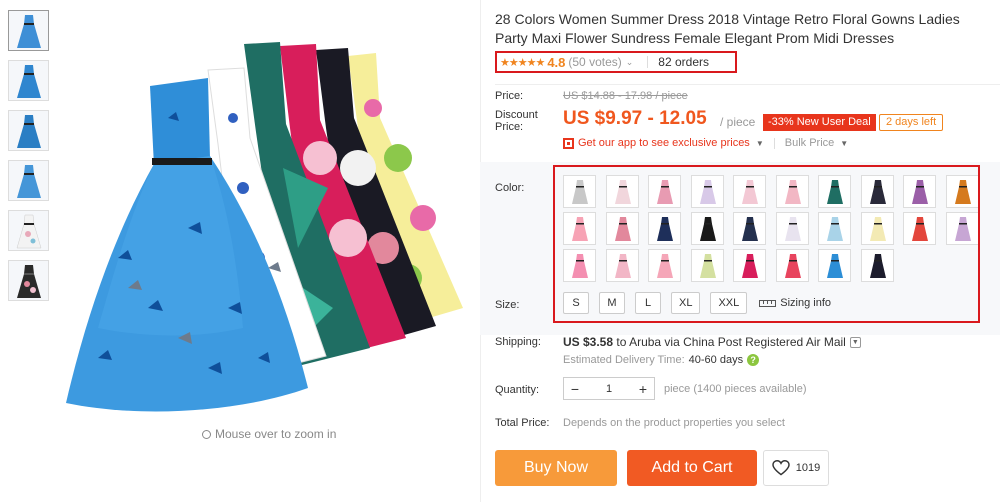 Image resolution: width=1000 pixels, height=502 pixels. Describe the element at coordinates (276, 434) in the screenshot. I see `zoom-hint-text: Mouse over to zoom in` at that location.